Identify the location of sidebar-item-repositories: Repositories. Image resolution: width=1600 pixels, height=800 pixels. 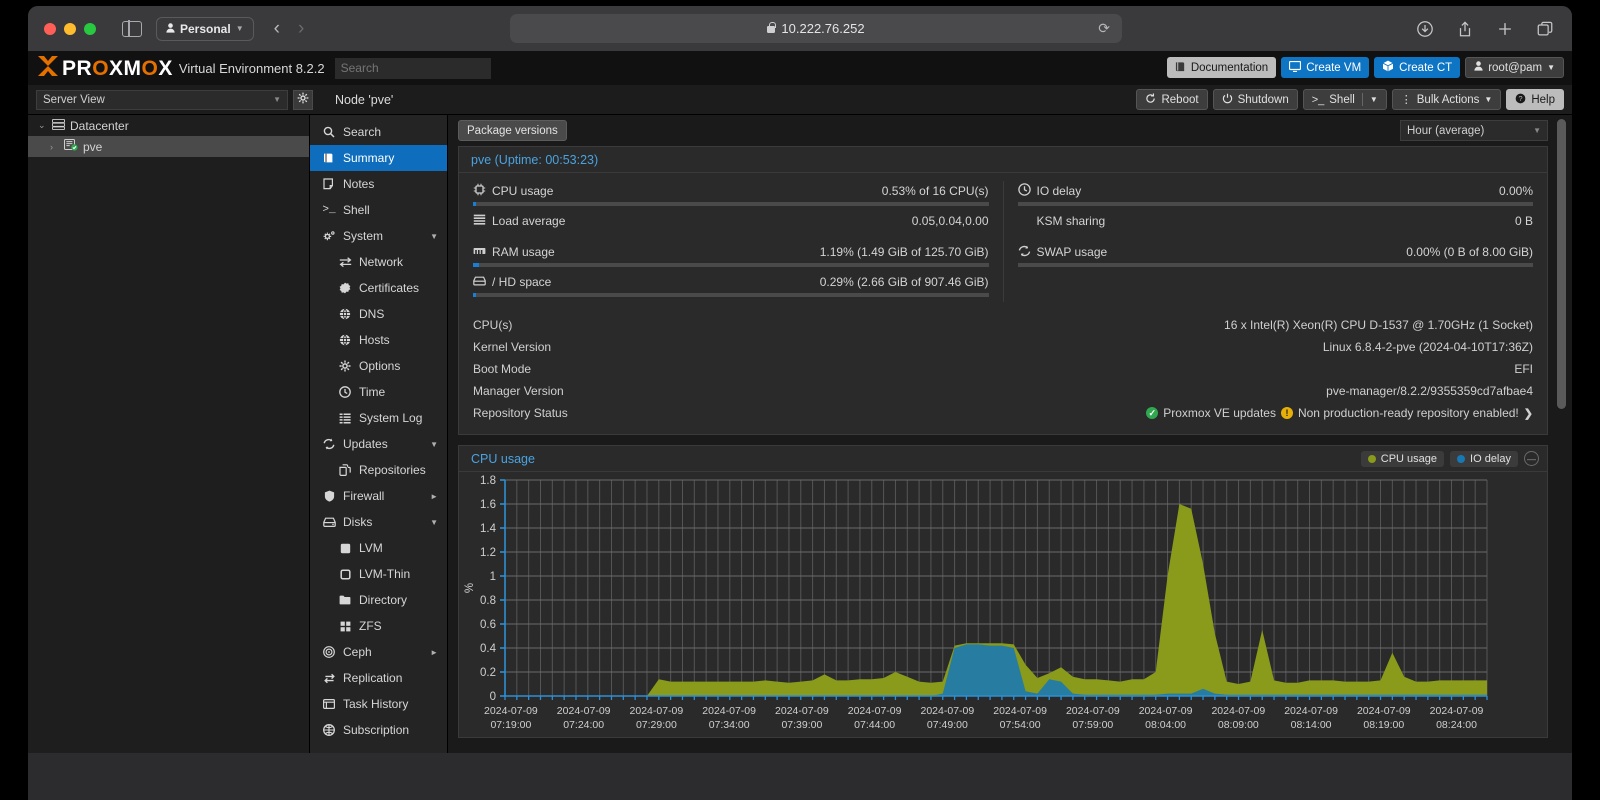
(378, 470).